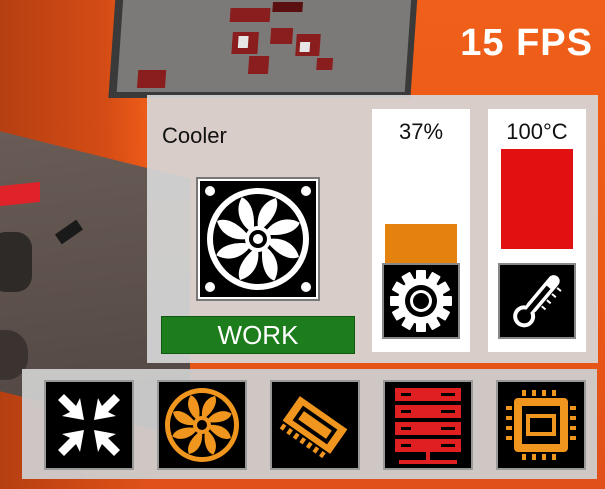  What do you see at coordinates (421, 244) in the screenshot?
I see `power-bar-fill` at bounding box center [421, 244].